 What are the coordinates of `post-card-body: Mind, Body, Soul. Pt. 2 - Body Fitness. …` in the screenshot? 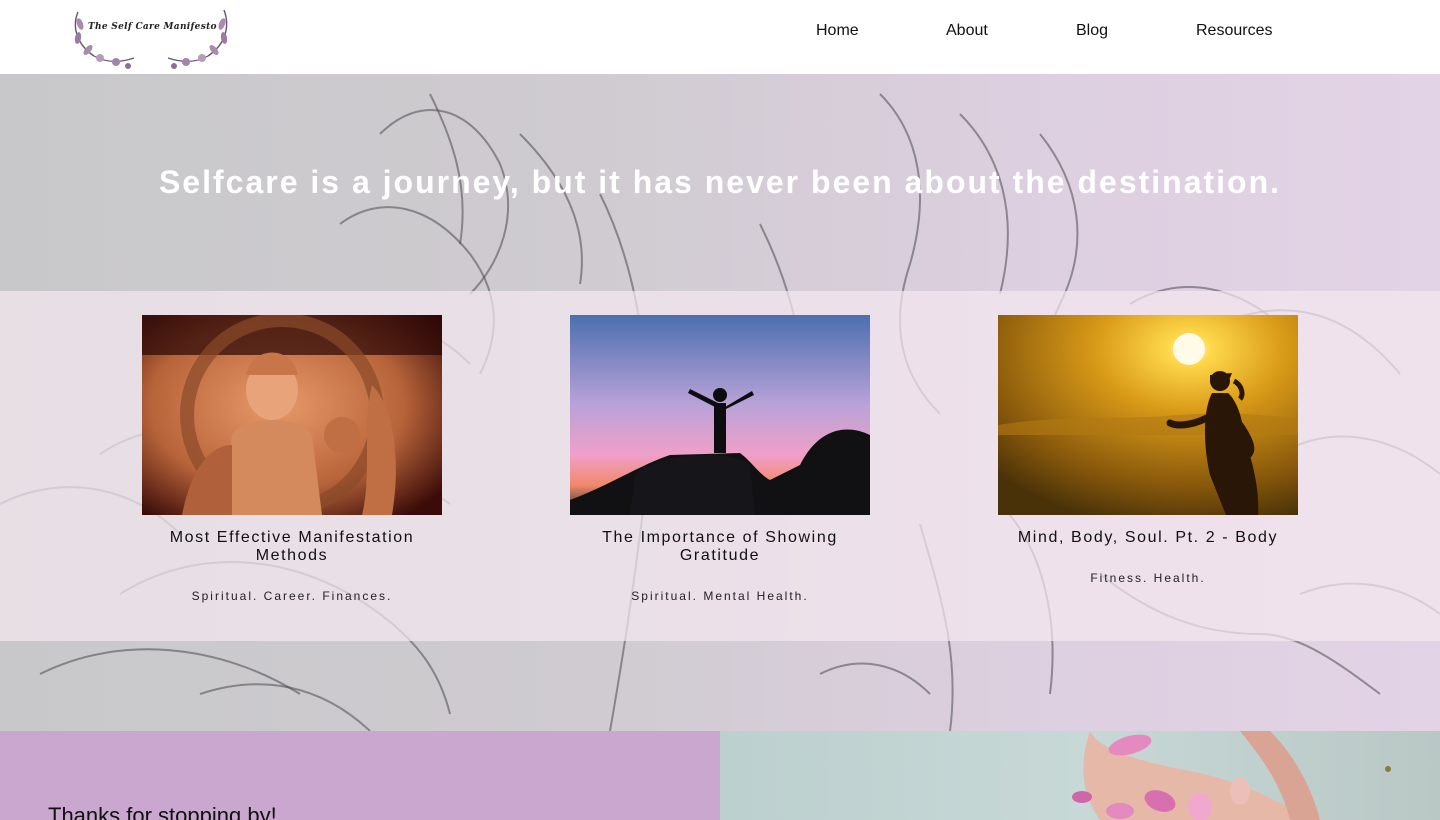 It's located at (1148, 450).